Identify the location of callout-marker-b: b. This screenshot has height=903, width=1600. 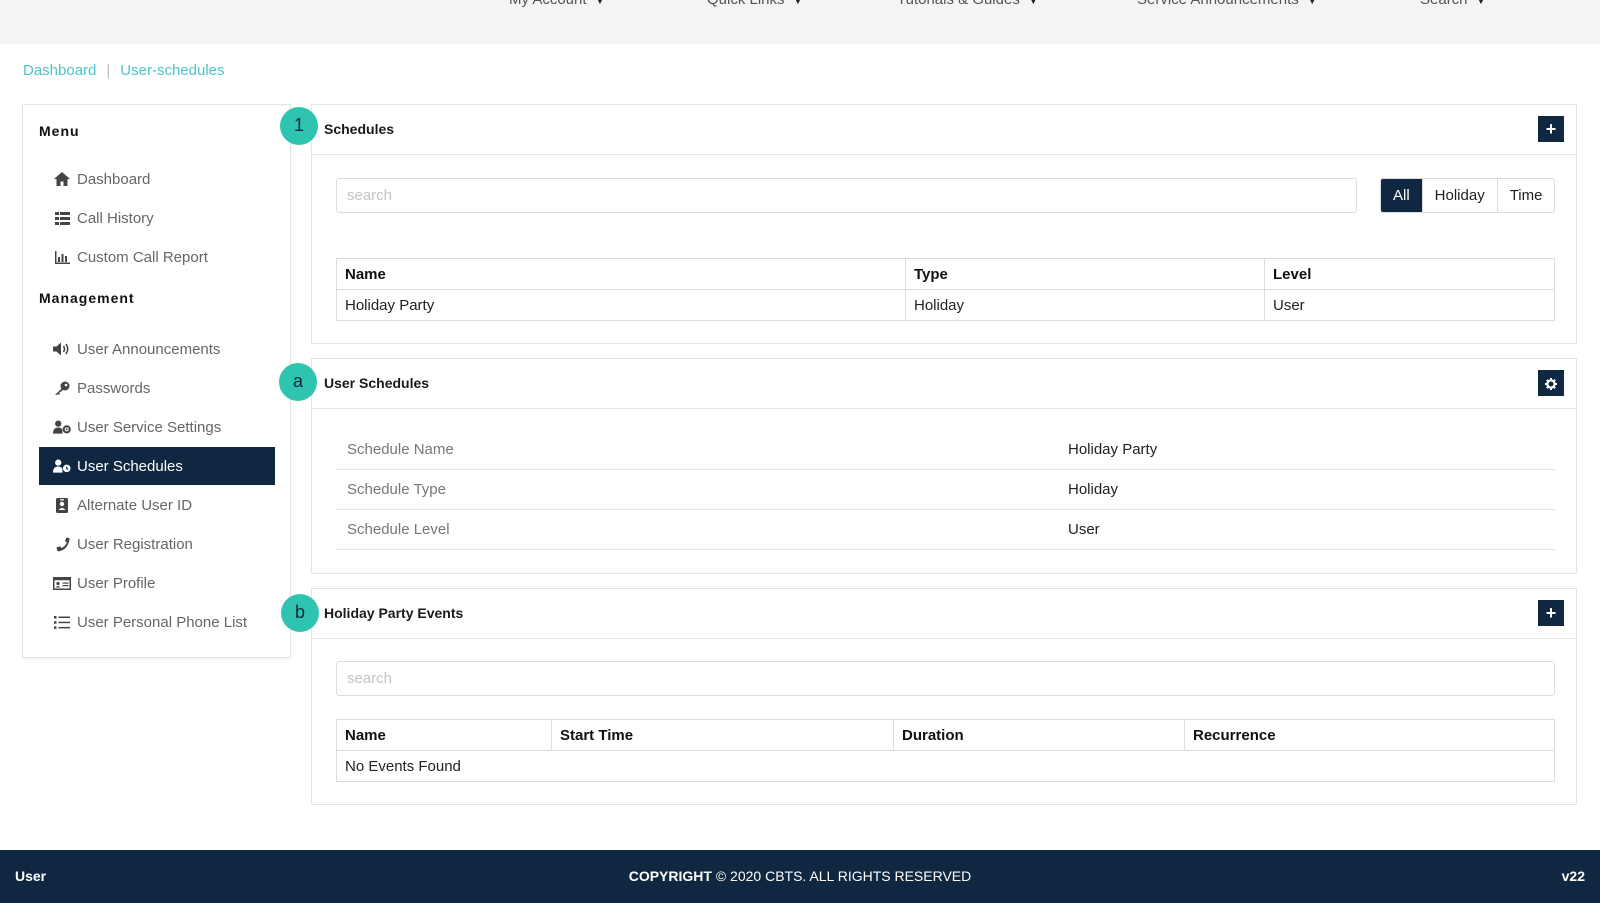
(300, 613).